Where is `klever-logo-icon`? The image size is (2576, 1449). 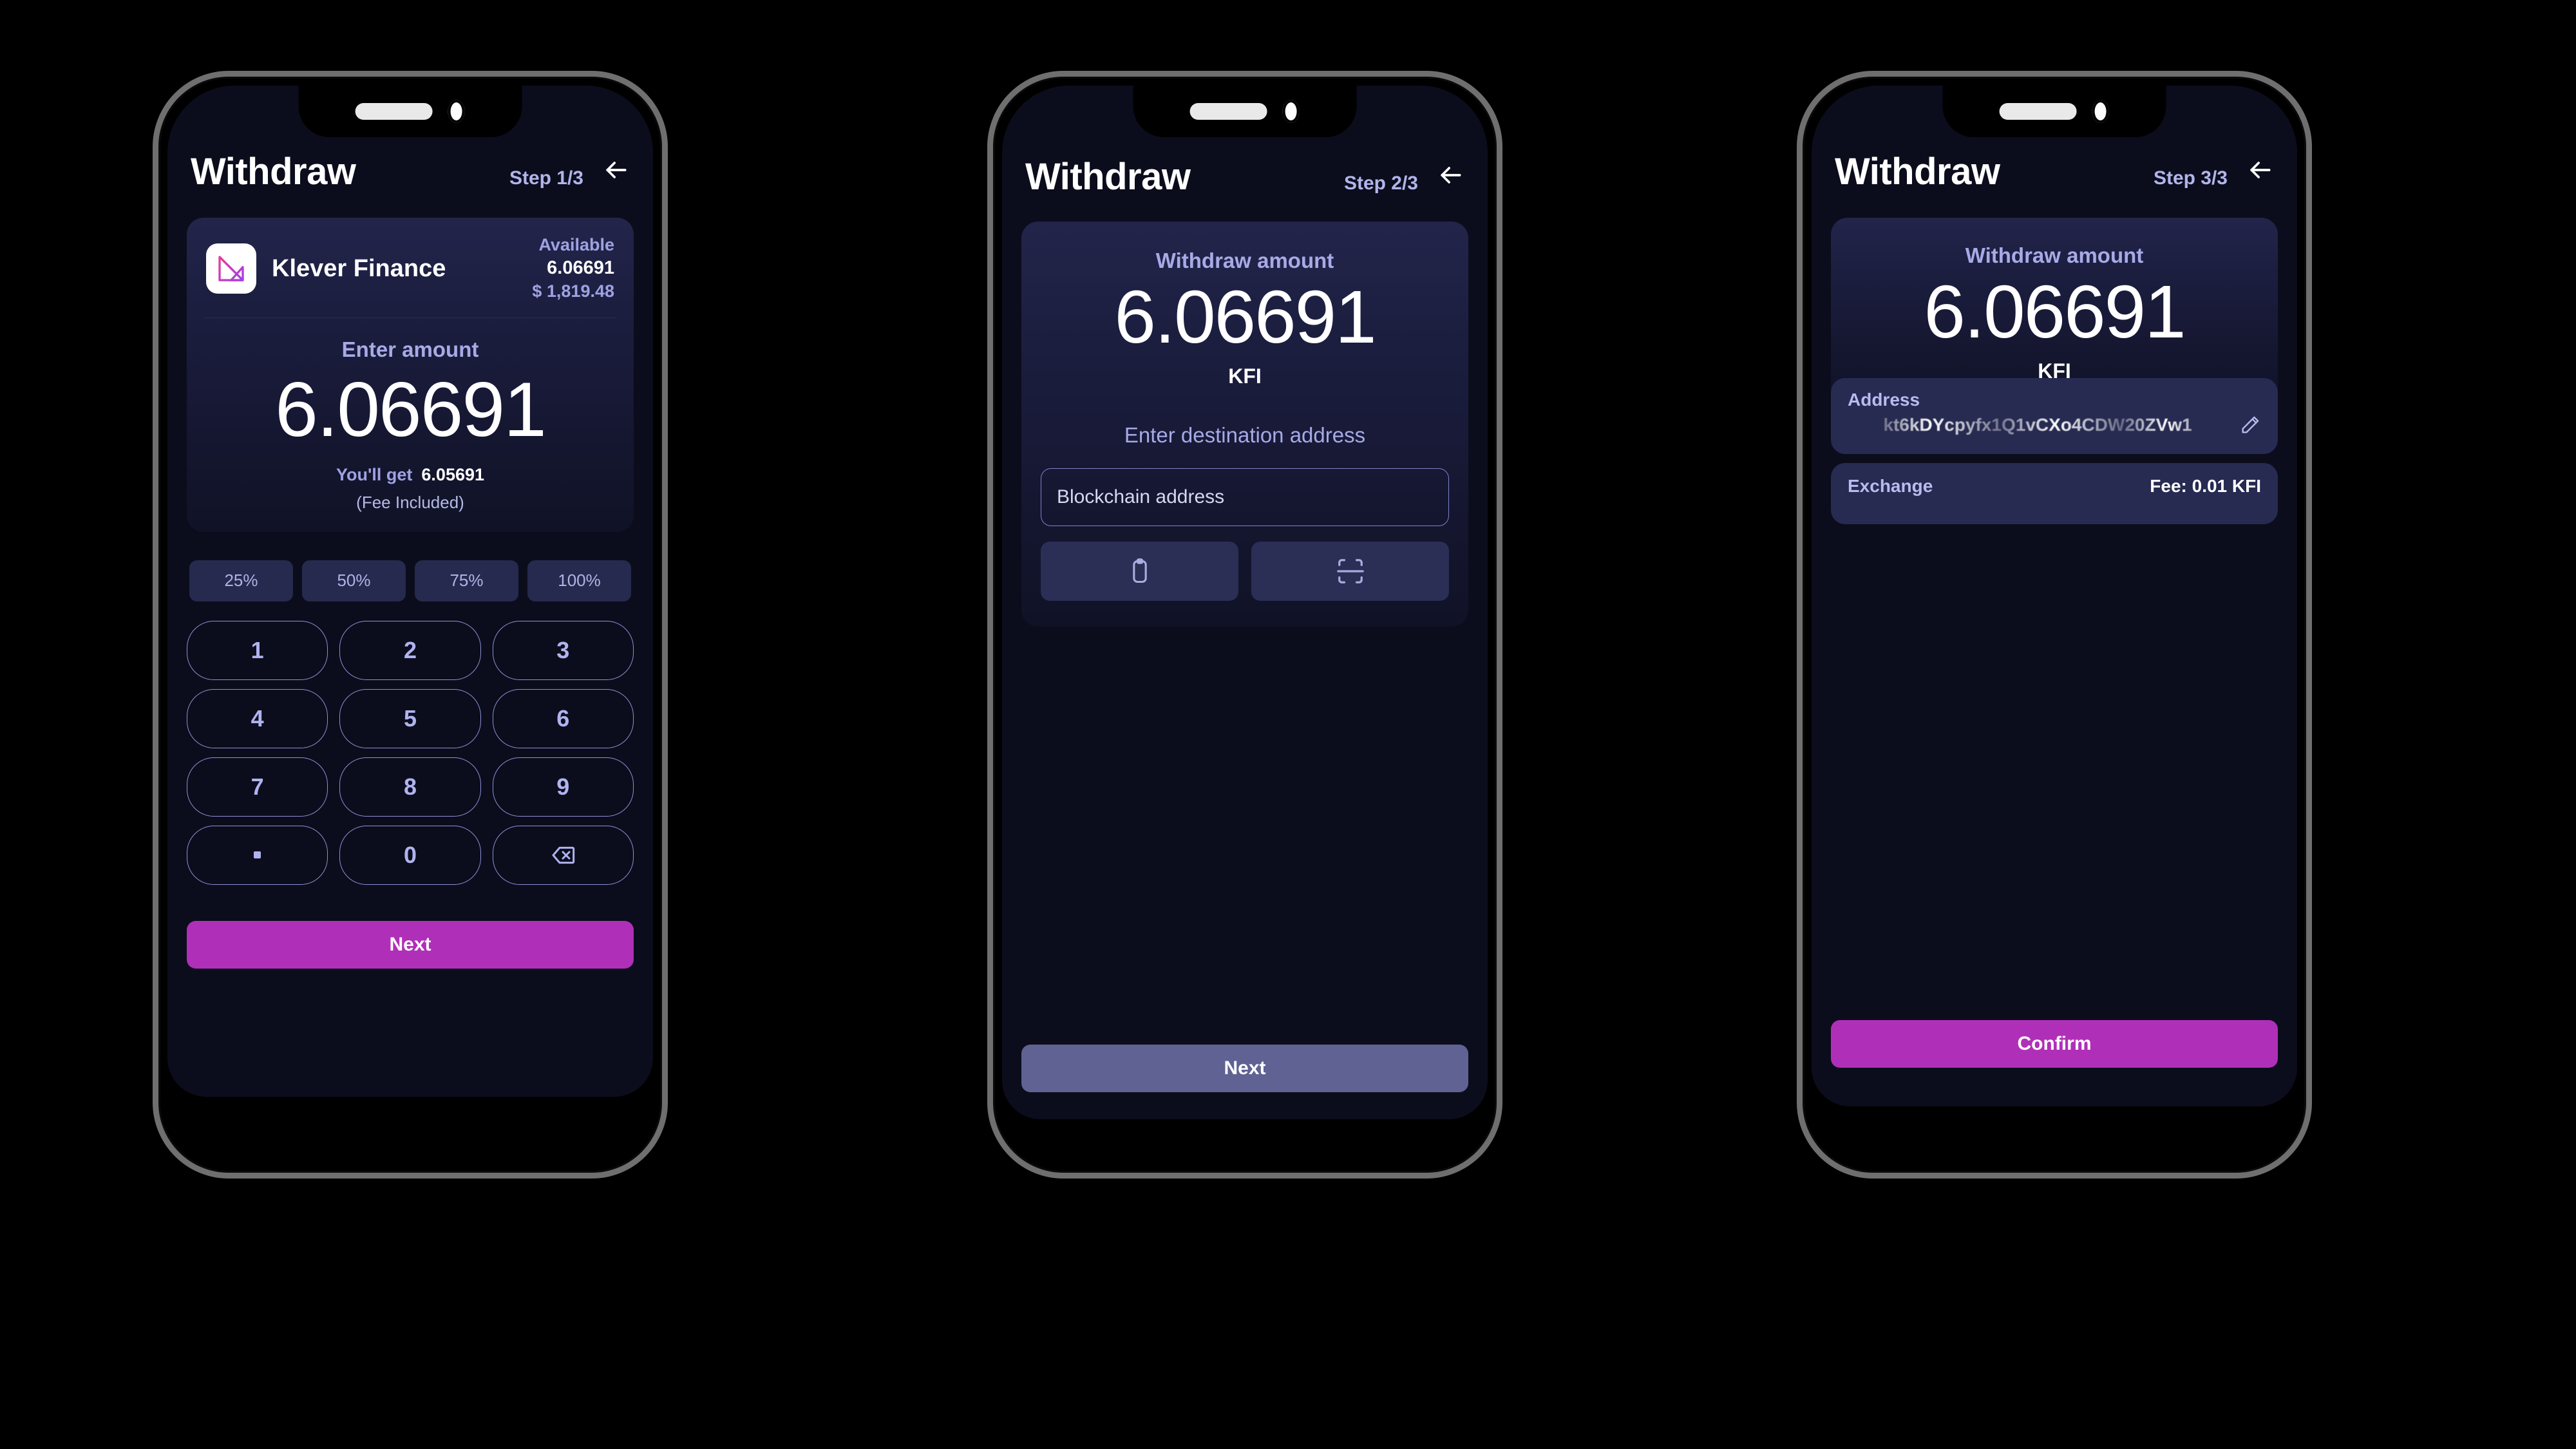
klever-logo-icon is located at coordinates (231, 269).